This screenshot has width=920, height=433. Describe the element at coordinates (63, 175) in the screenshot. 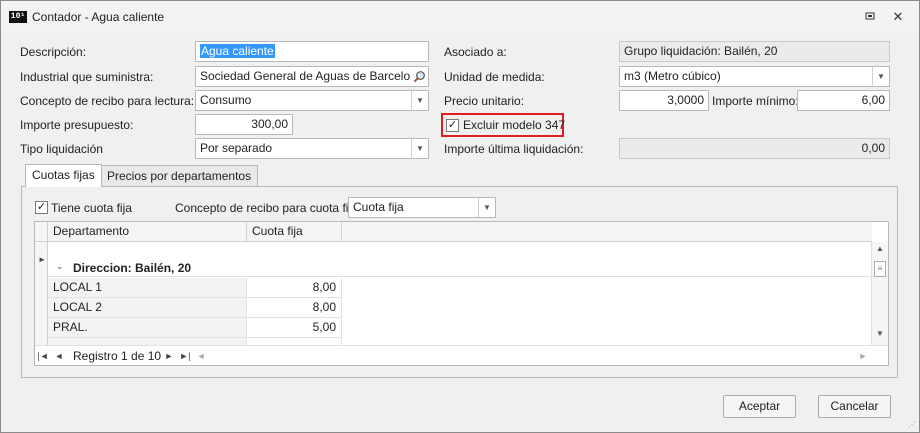

I see `tab-cuotas-fijas: Cuotas fijas` at that location.